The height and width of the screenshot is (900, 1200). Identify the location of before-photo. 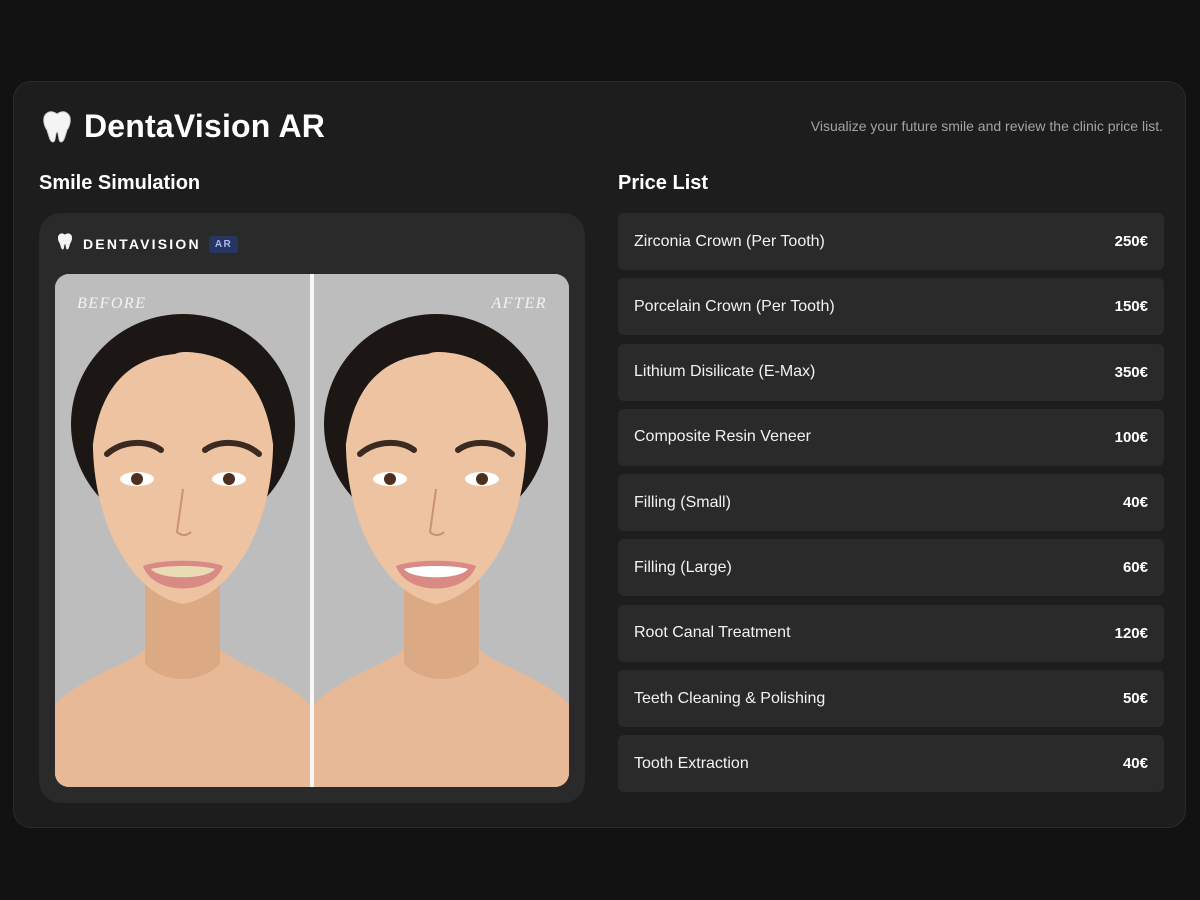
(182, 530).